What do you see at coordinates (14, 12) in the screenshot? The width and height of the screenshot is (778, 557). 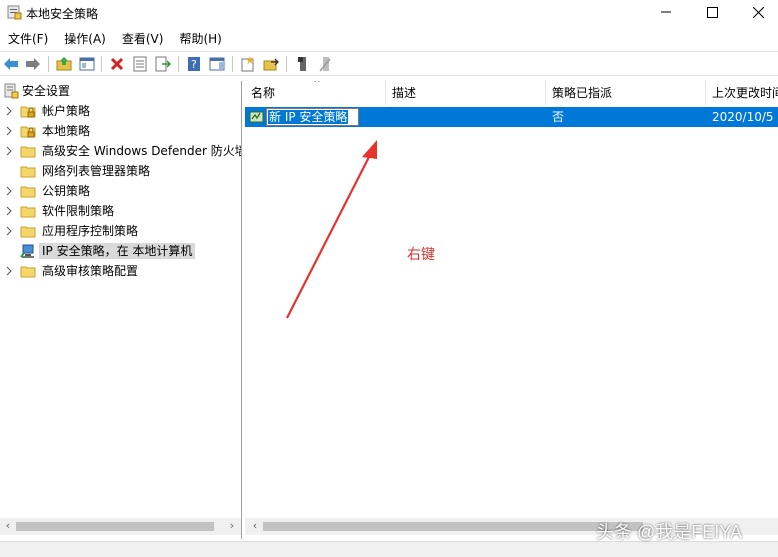 I see `security-policy-app-icon` at bounding box center [14, 12].